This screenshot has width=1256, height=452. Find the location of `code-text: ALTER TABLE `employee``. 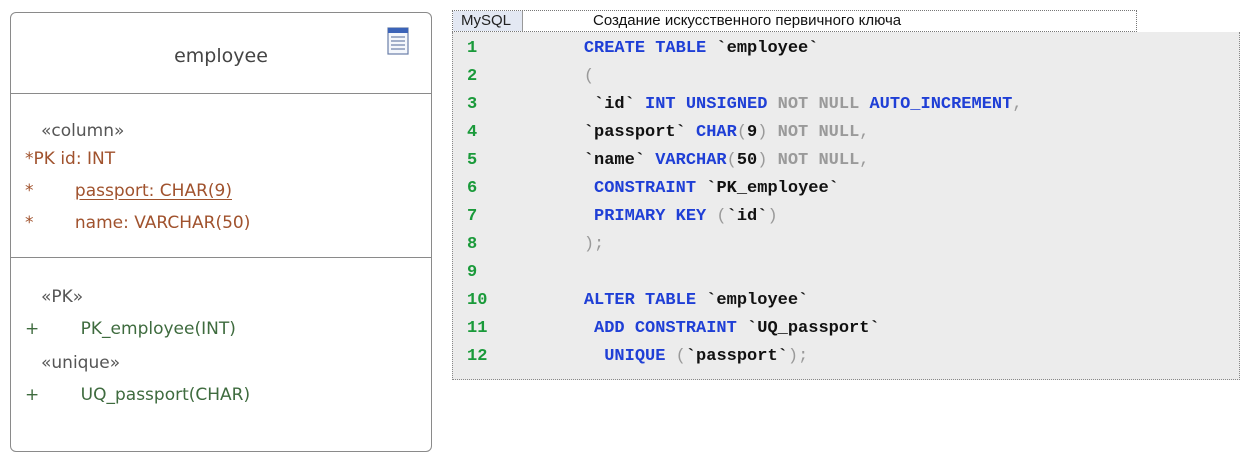

code-text: ALTER TABLE `employee` is located at coordinates (696, 300).